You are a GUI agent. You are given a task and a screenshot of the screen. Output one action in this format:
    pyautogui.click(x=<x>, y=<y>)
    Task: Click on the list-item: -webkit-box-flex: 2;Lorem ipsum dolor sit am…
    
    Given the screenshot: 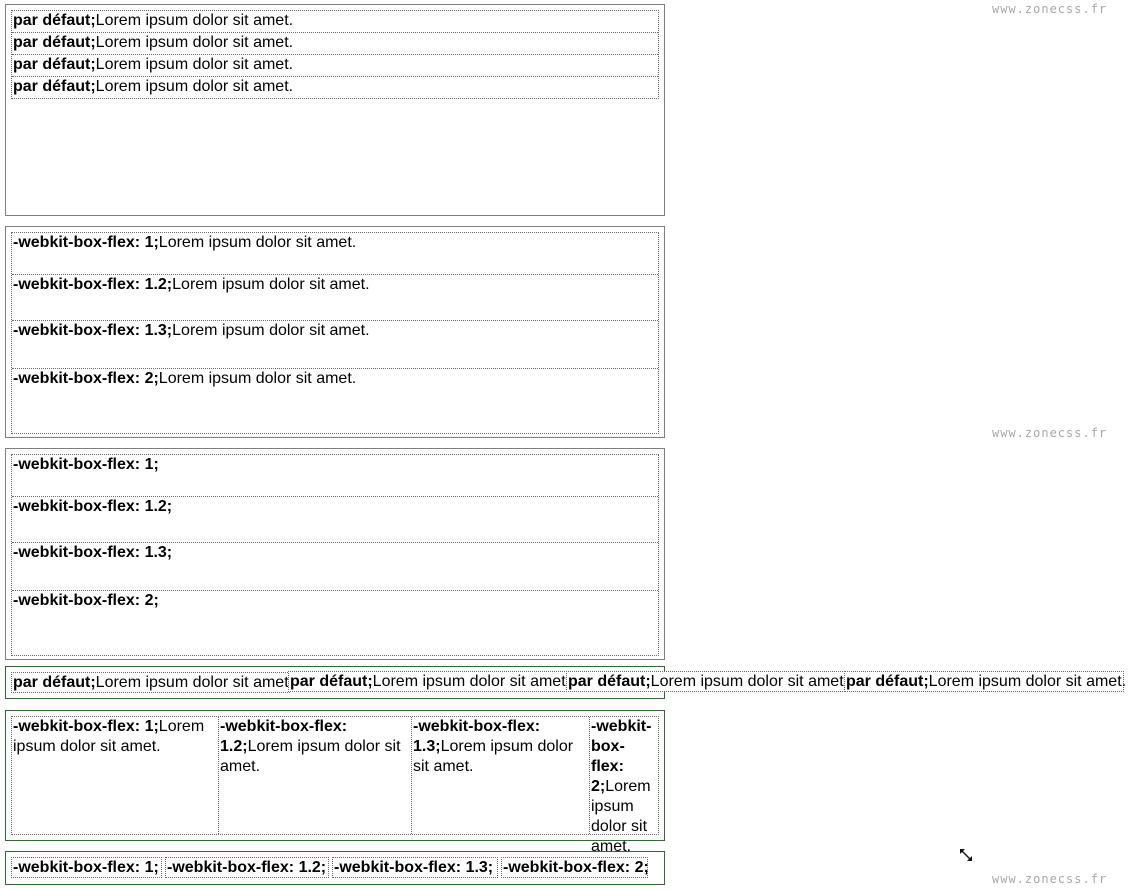 What is the action you would take?
    pyautogui.click(x=621, y=786)
    